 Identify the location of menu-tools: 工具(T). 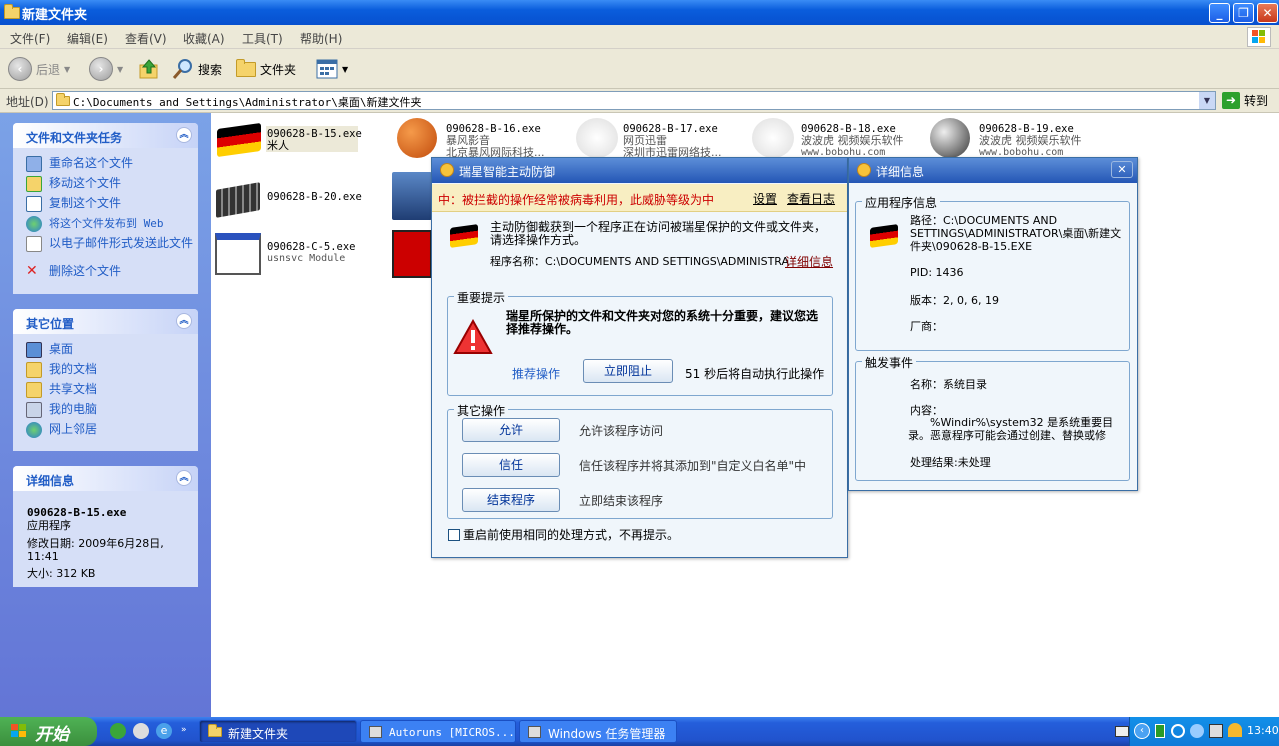
(262, 38).